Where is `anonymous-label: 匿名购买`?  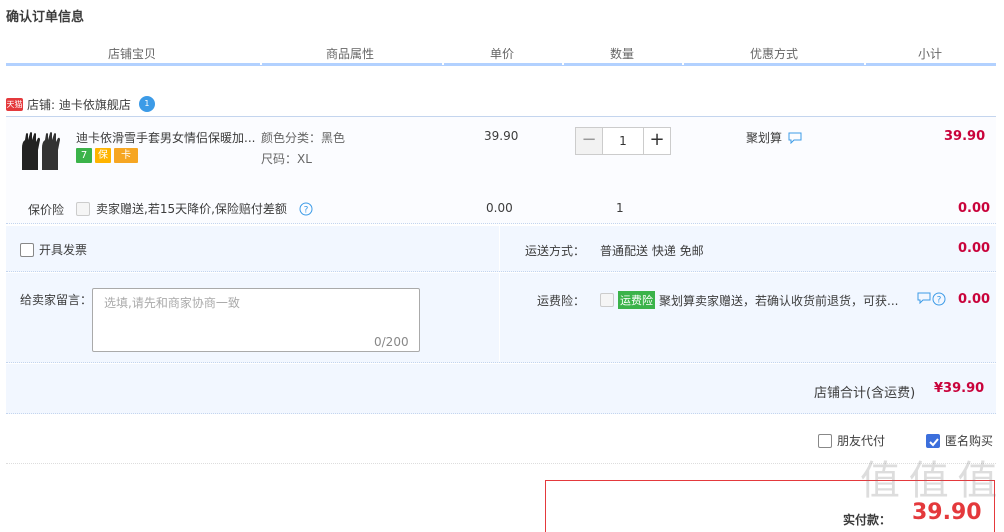 anonymous-label: 匿名购买 is located at coordinates (969, 441).